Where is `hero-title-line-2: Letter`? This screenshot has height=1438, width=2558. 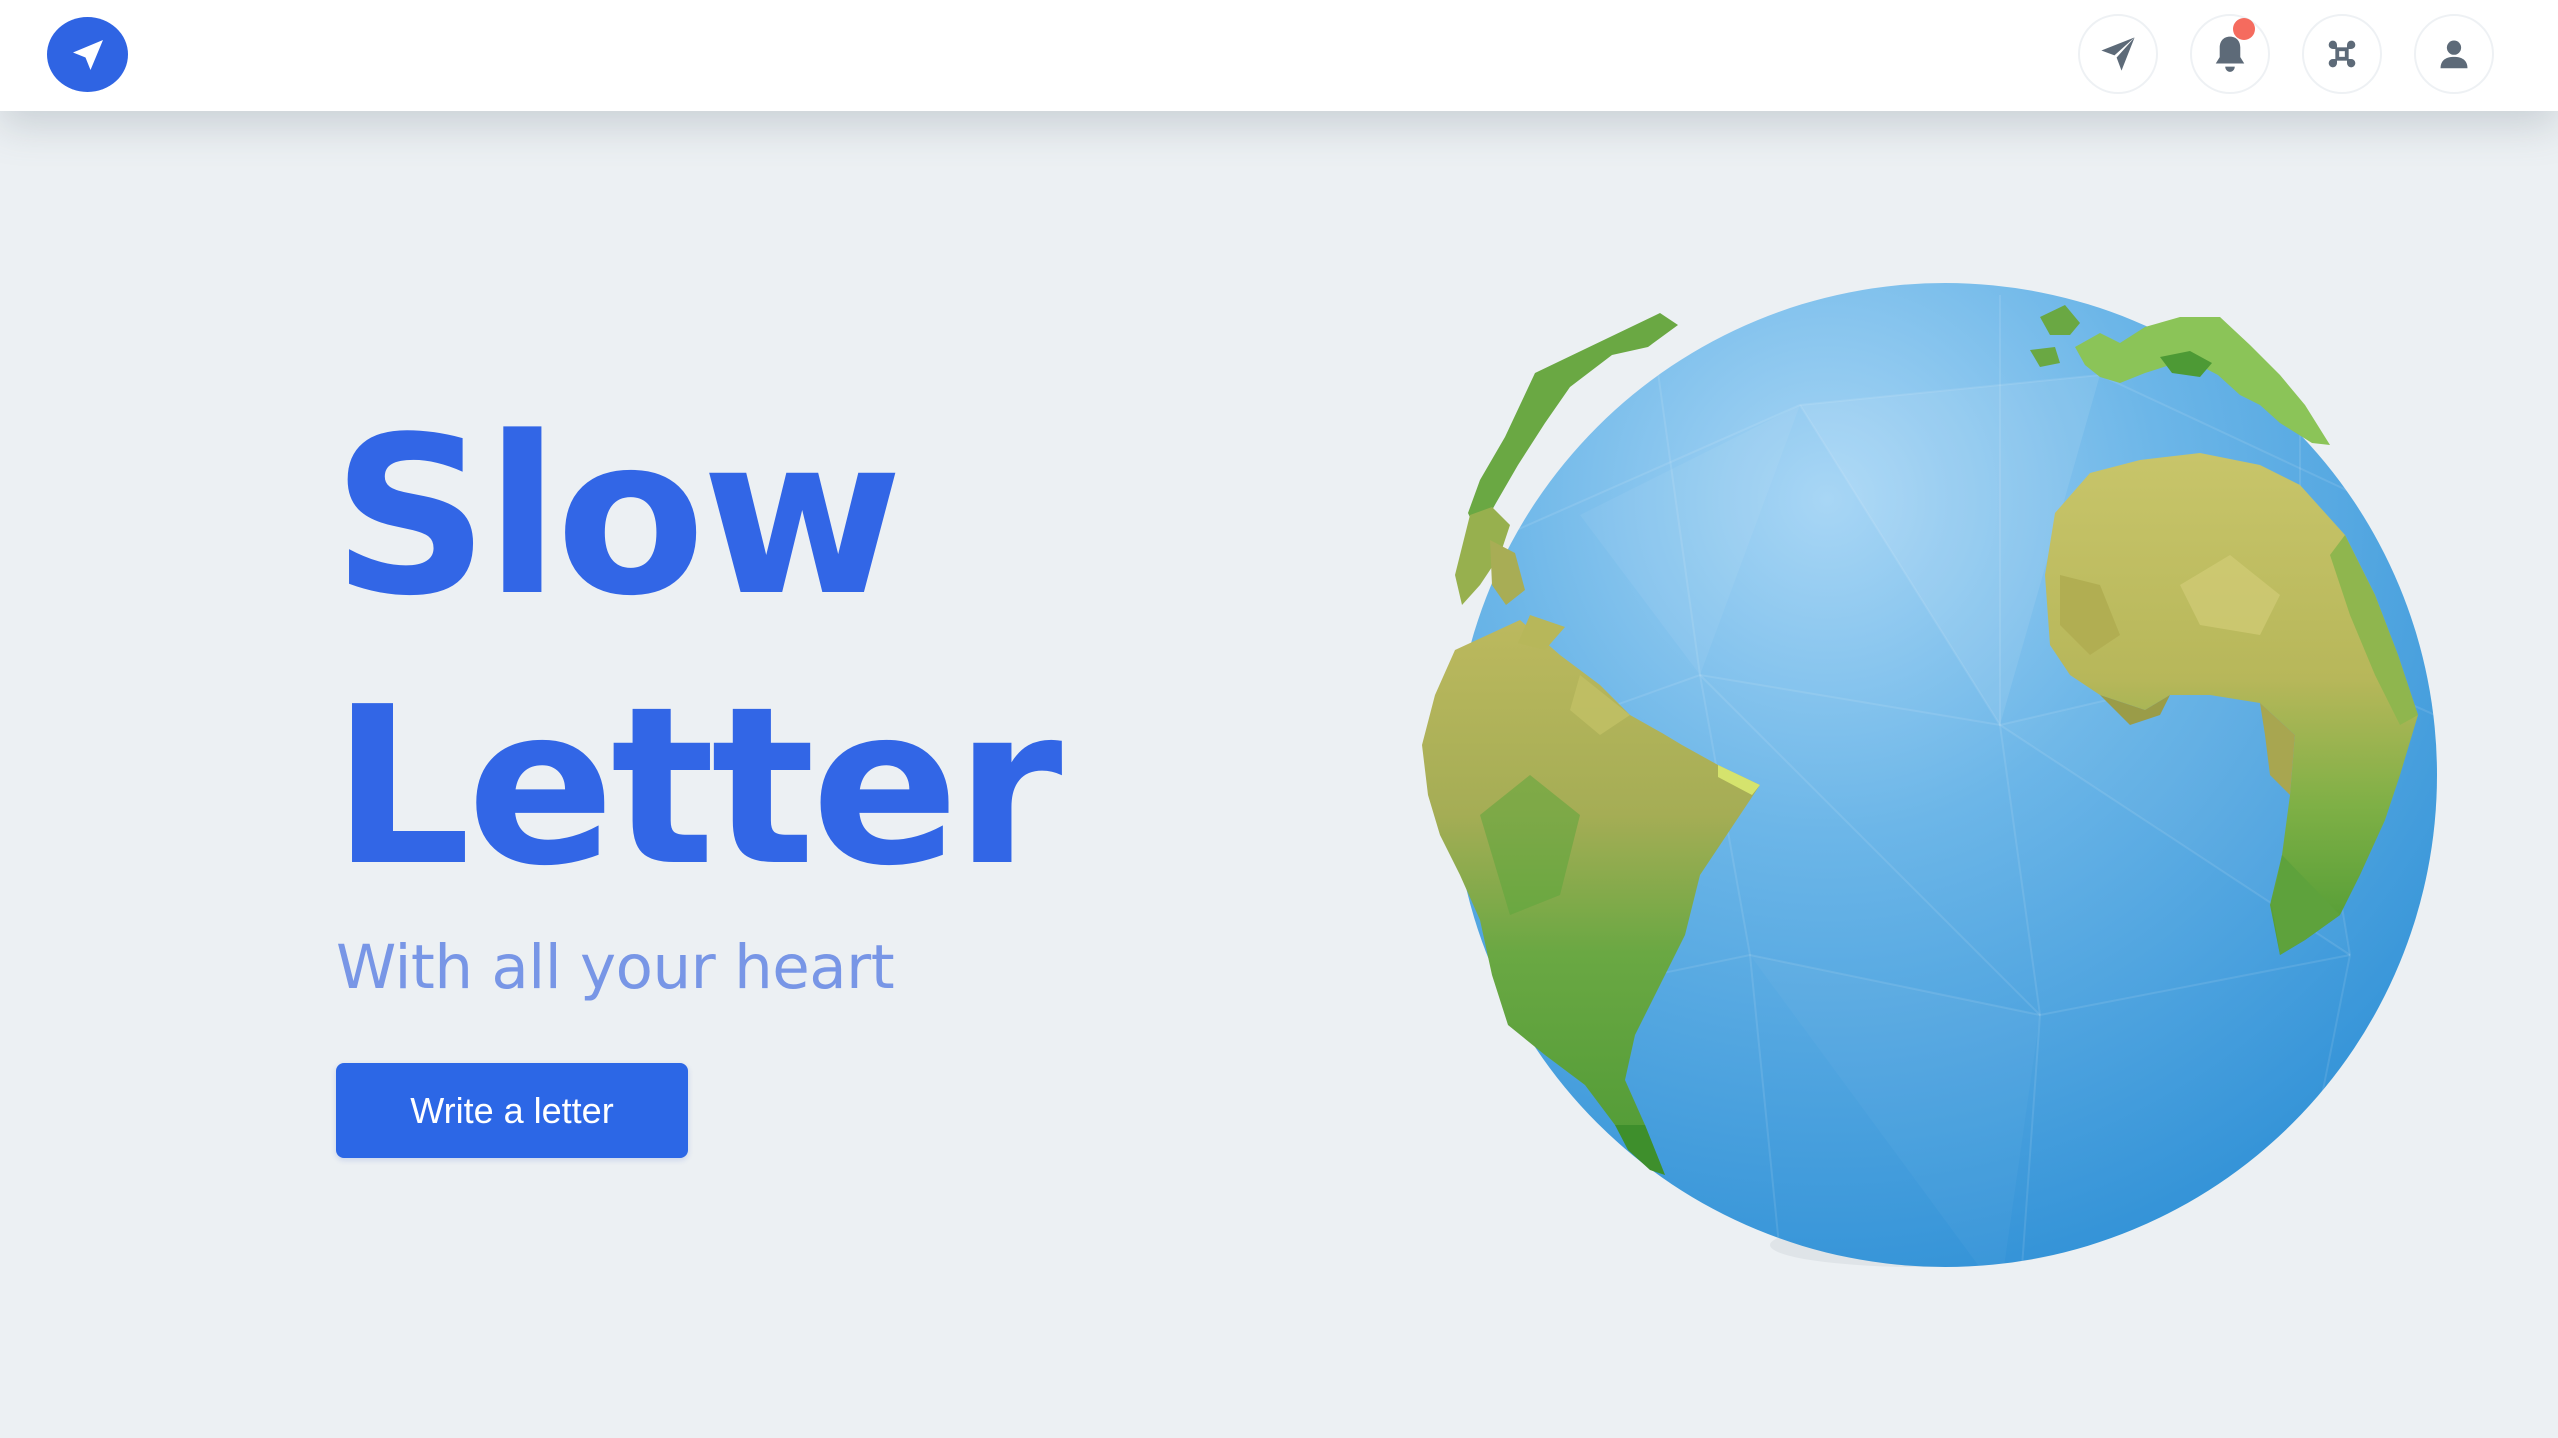 hero-title-line-2: Letter is located at coordinates (697, 787).